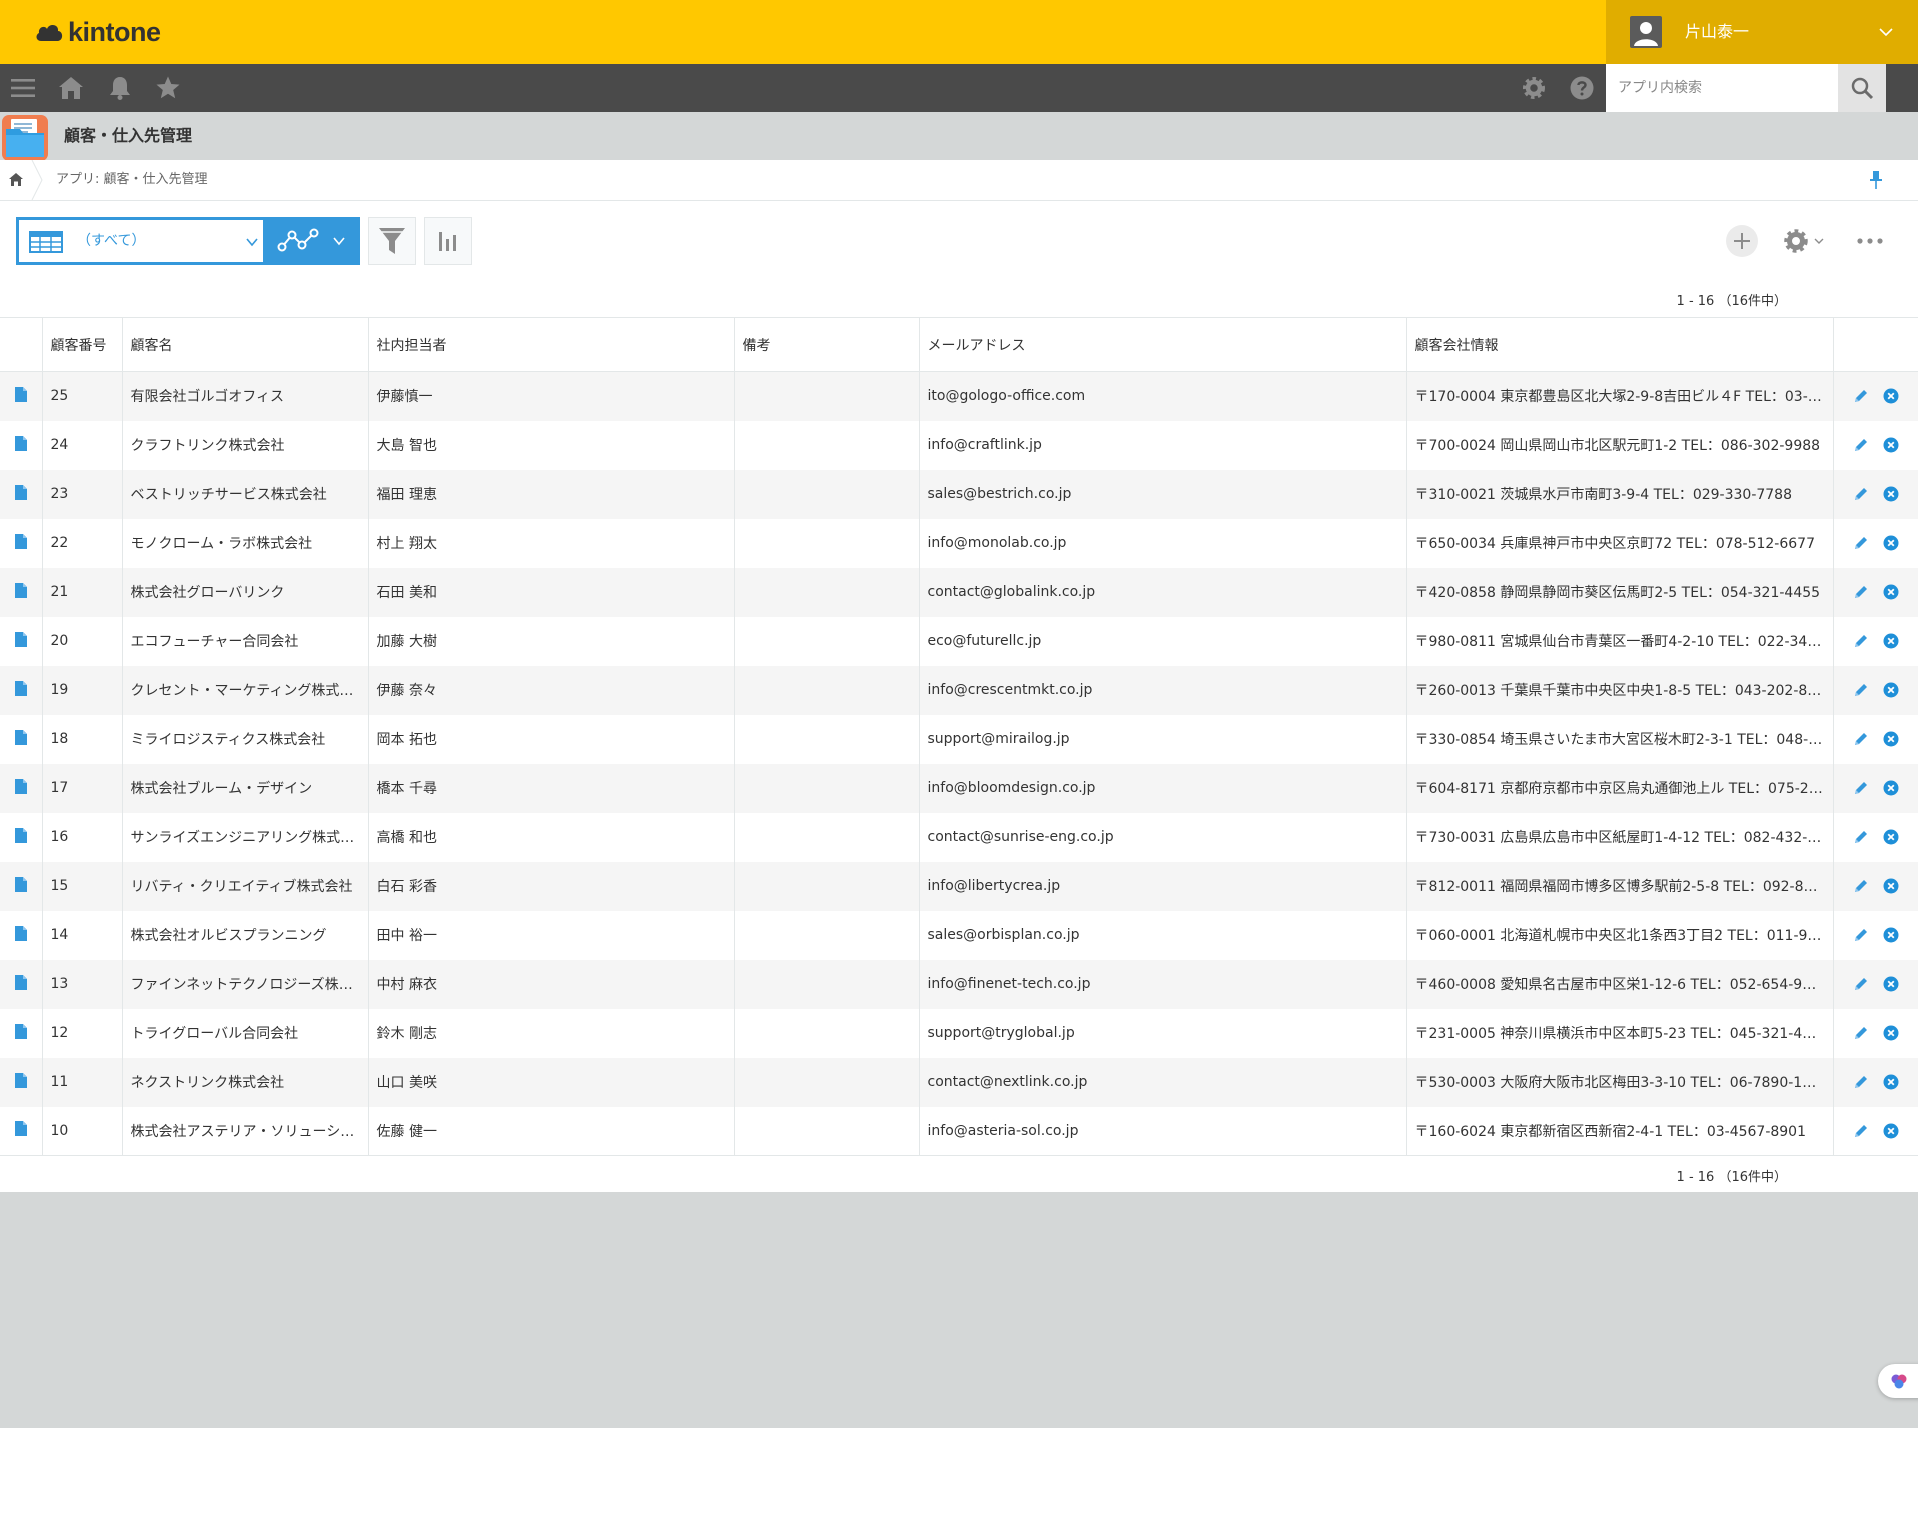 The image size is (1918, 1534). Describe the element at coordinates (132, 180) in the screenshot. I see `breadcrumb-app-link: アプリ: 顧客・仕入先管理` at that location.